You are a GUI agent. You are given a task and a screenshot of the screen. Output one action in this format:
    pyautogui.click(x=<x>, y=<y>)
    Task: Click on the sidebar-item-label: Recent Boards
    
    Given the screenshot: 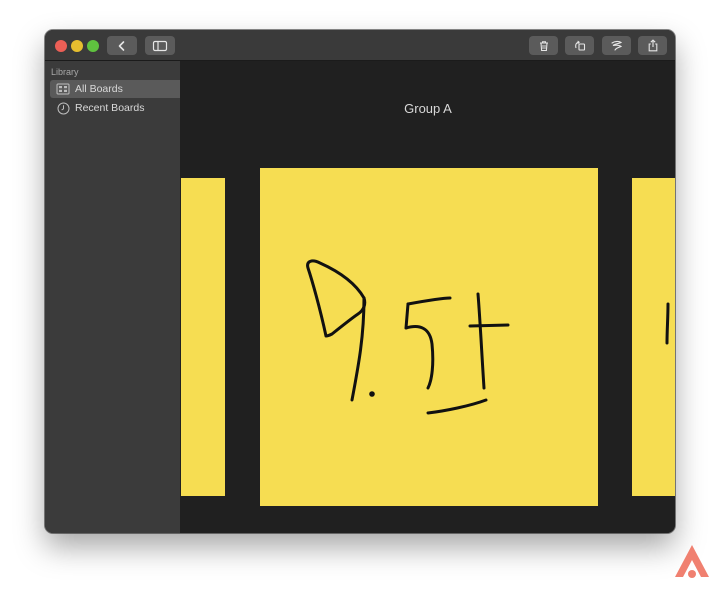 What is the action you would take?
    pyautogui.click(x=110, y=108)
    